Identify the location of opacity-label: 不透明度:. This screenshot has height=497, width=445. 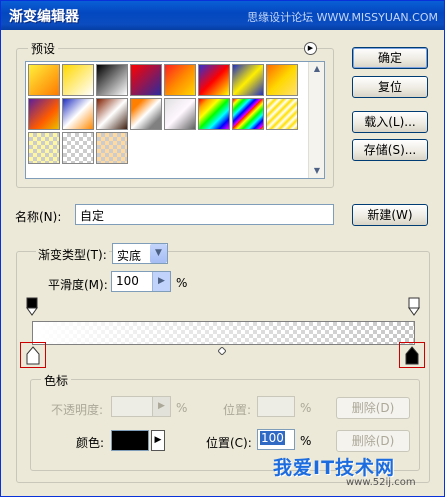
(77, 410).